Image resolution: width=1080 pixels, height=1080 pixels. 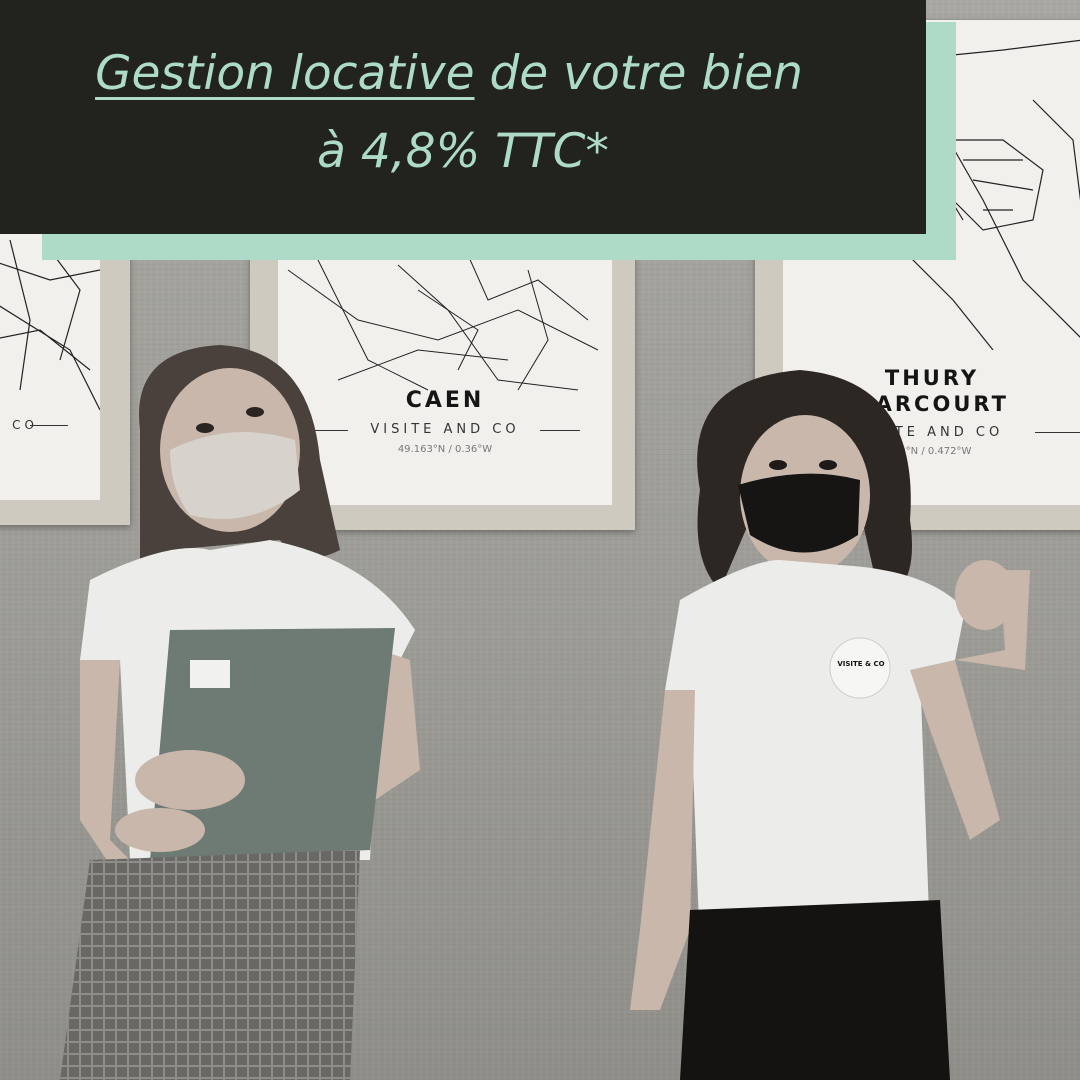 I want to click on headline-line-2: à 4,8% TTC*, so click(x=463, y=151).